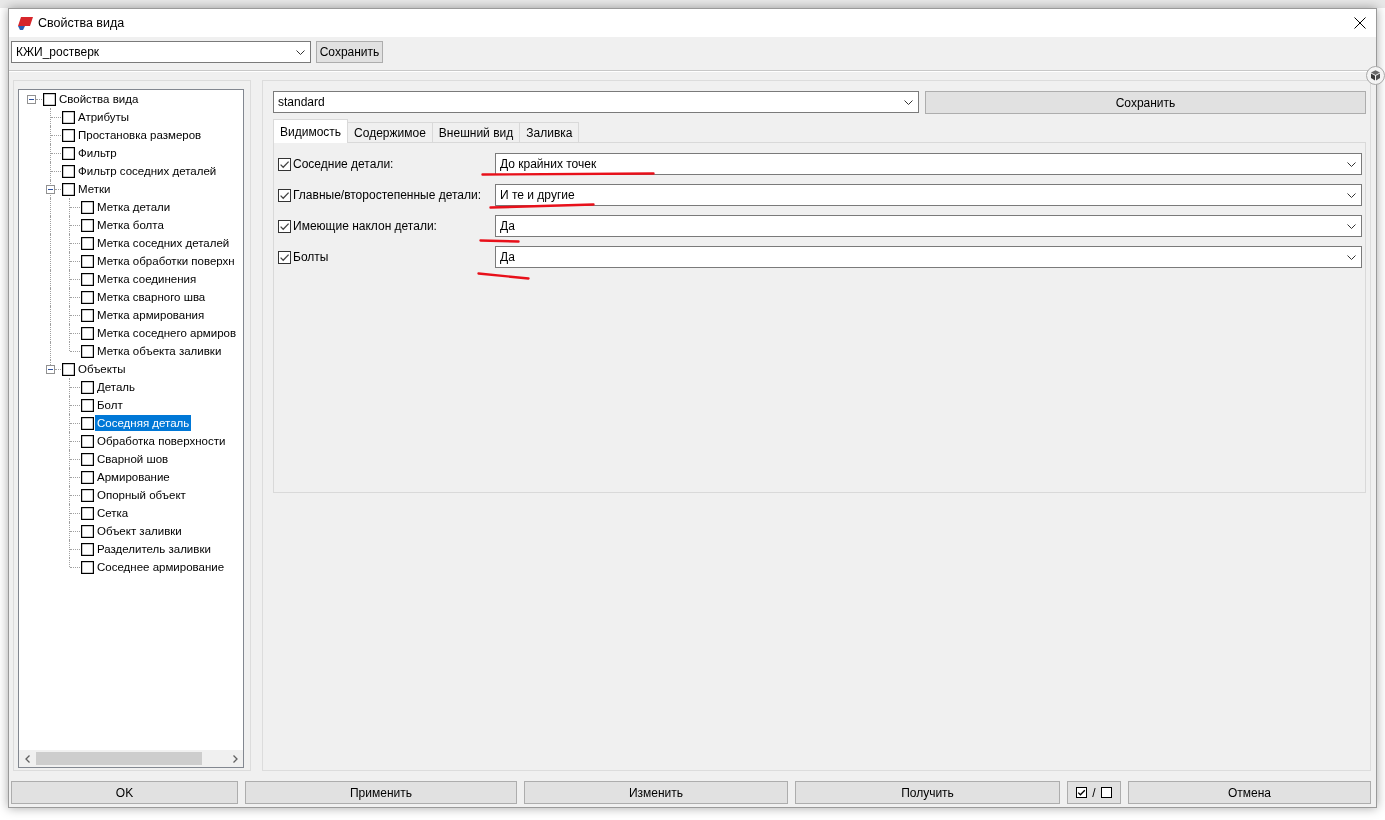  I want to click on dialog-button: Изменить, so click(656, 792).